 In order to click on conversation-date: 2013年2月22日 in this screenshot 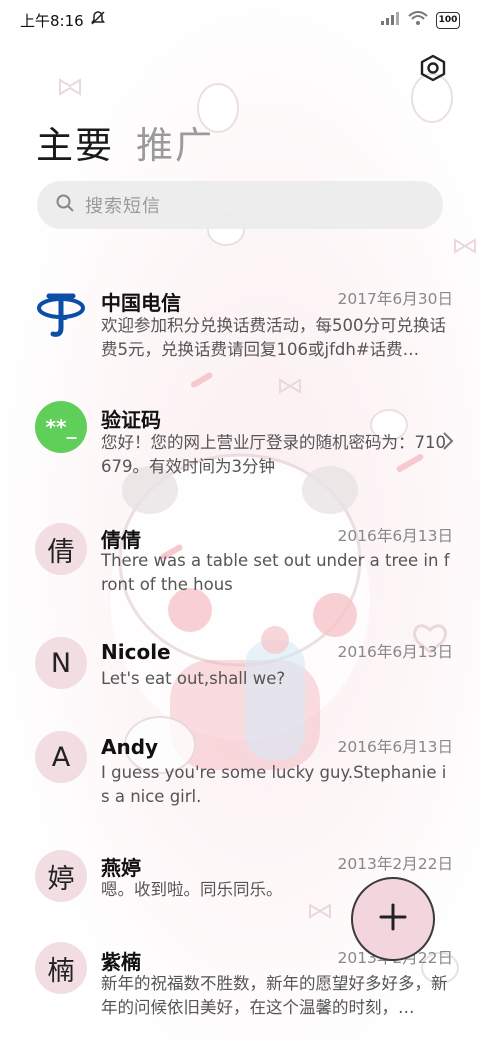, I will do `click(395, 864)`.